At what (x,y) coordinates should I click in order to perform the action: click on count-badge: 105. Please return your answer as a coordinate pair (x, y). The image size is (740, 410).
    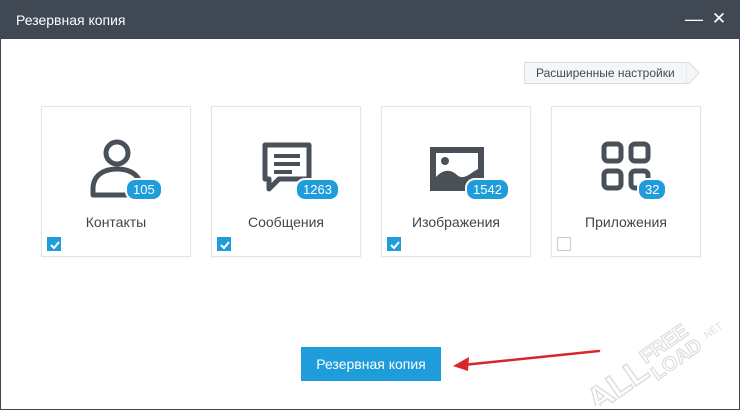
    Looking at the image, I should click on (144, 189).